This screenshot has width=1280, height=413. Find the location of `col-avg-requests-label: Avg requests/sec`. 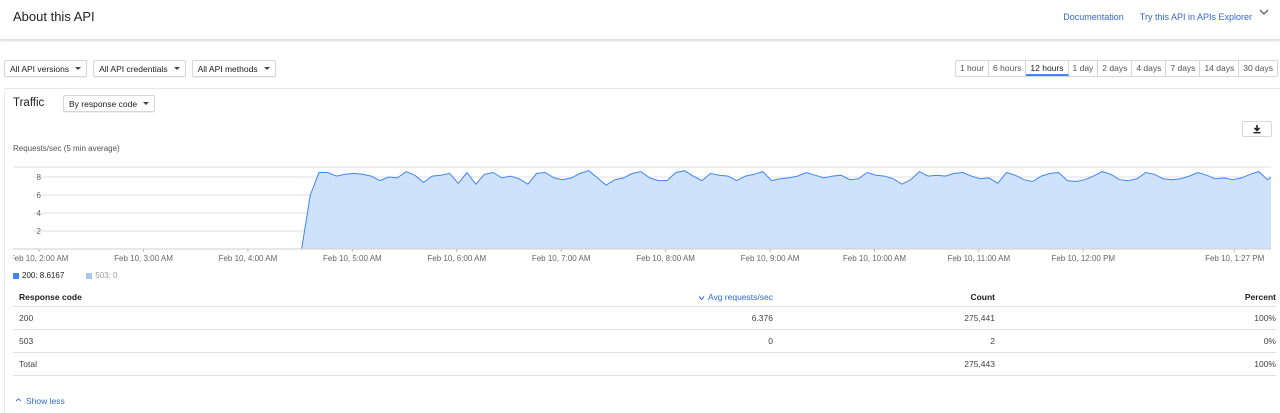

col-avg-requests-label: Avg requests/sec is located at coordinates (740, 296).